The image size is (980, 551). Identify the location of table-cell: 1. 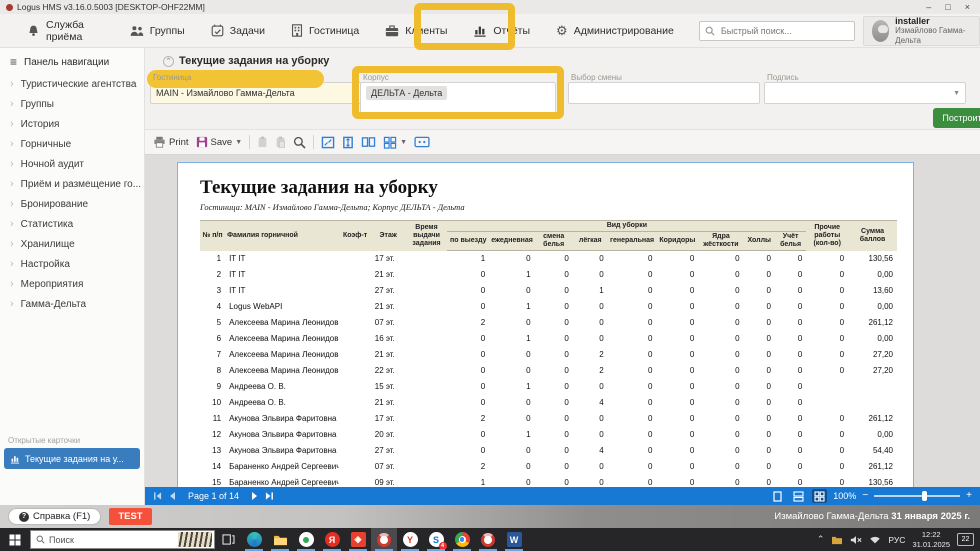
(219, 259).